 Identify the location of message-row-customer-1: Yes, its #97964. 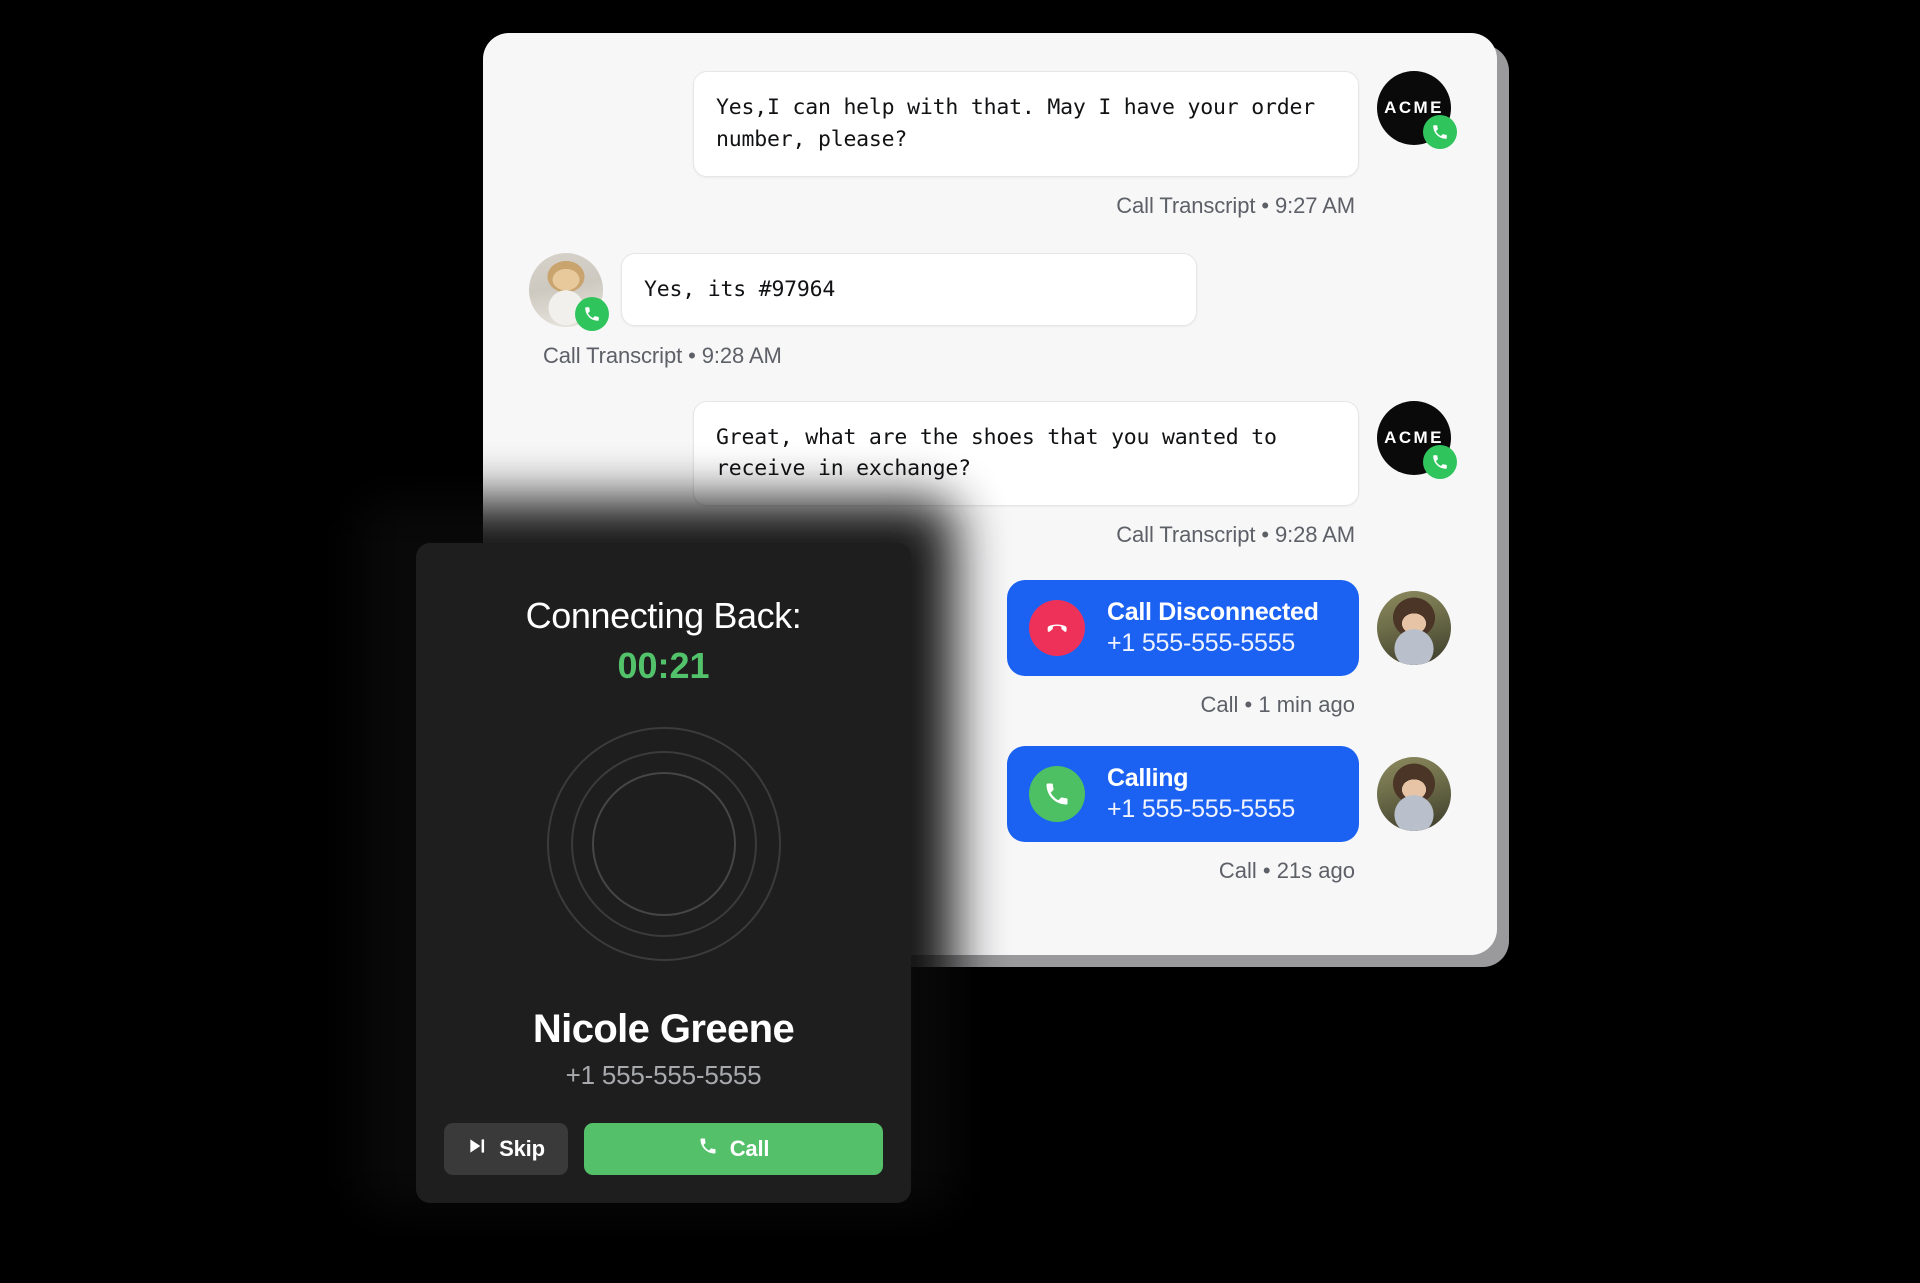
(990, 291).